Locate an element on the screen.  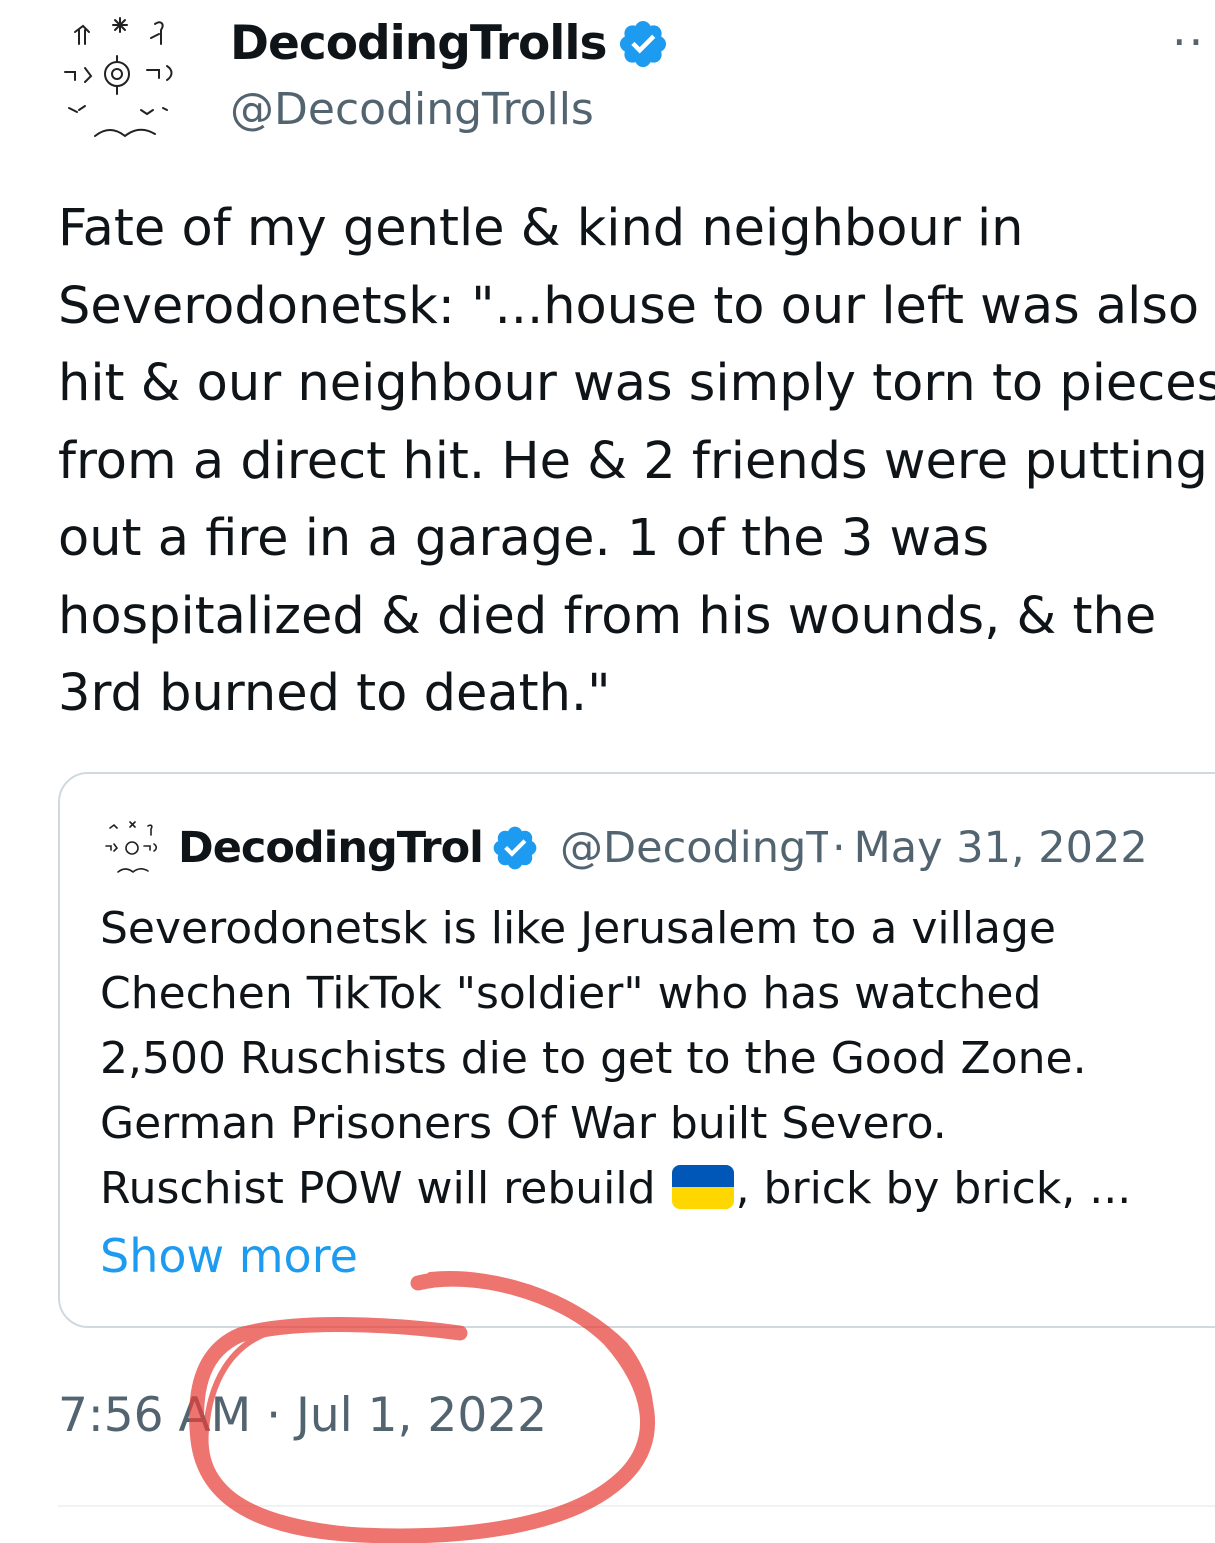
quoted-text-segment: Ruschist POW will rebuild is located at coordinates (378, 1188).